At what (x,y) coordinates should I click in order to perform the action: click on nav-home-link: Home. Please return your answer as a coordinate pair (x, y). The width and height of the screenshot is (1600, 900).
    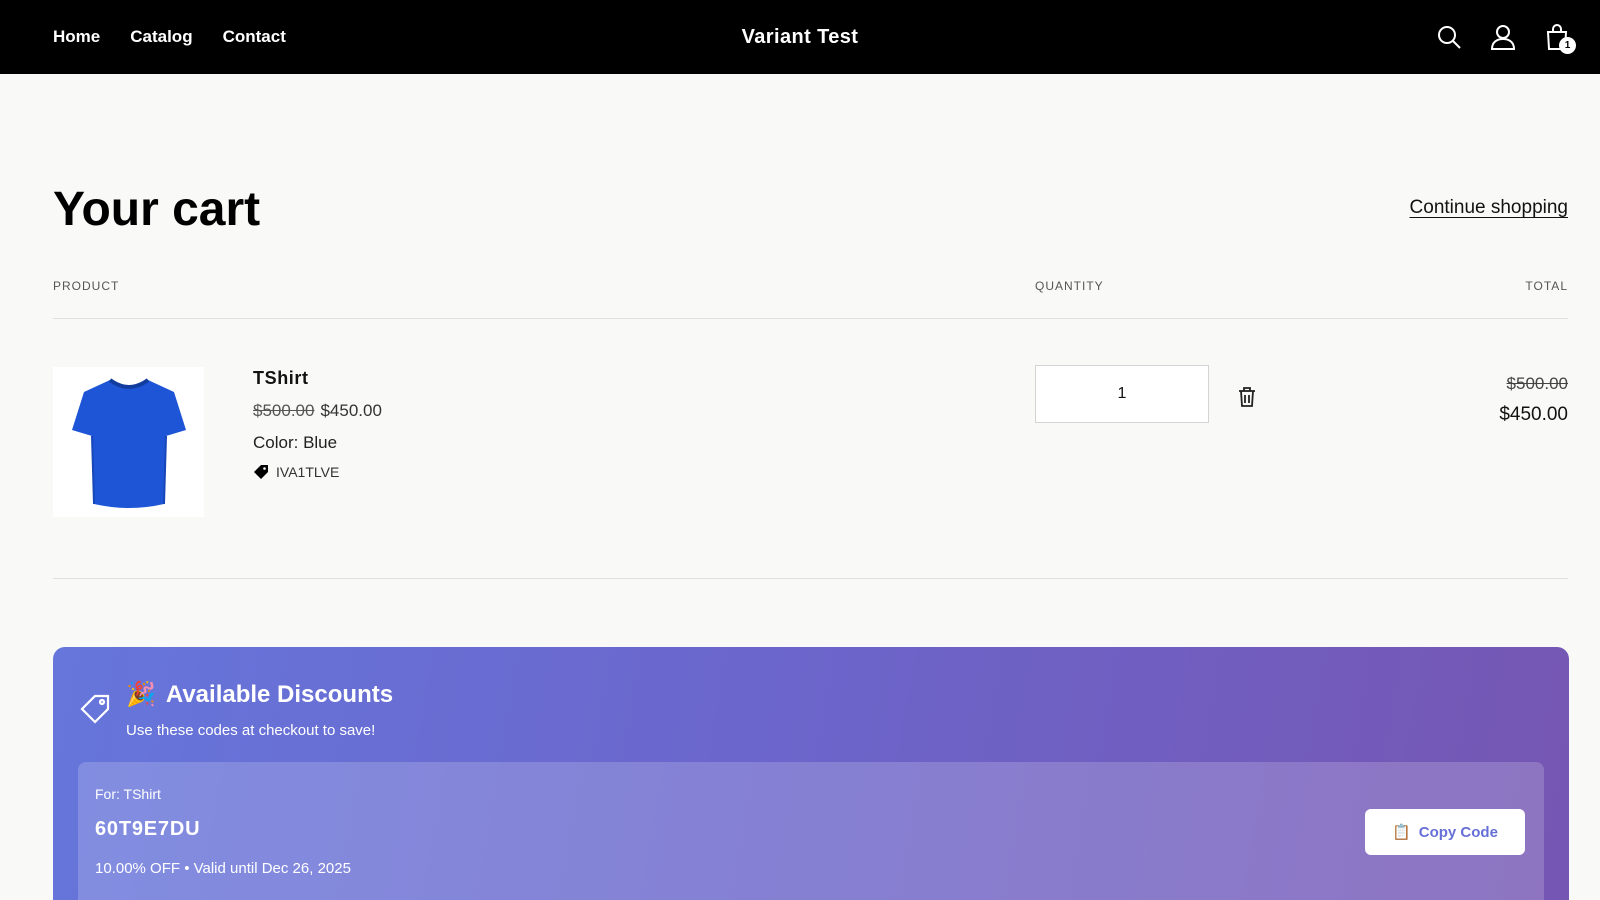
    Looking at the image, I should click on (76, 37).